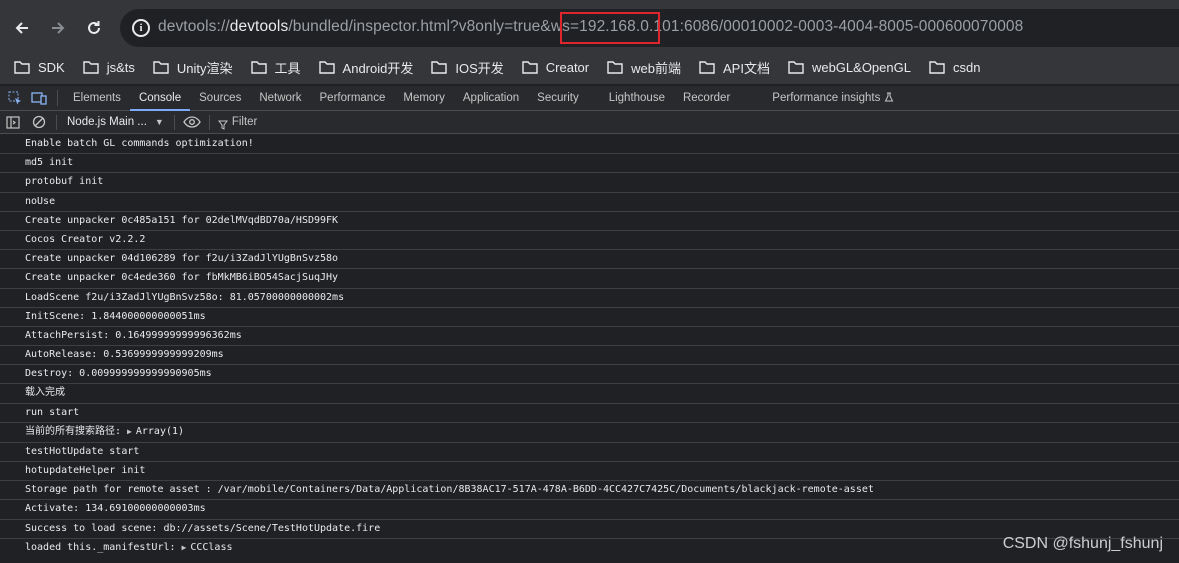 Image resolution: width=1179 pixels, height=563 pixels. I want to click on console-message: hotupdateHelper init, so click(589, 472).